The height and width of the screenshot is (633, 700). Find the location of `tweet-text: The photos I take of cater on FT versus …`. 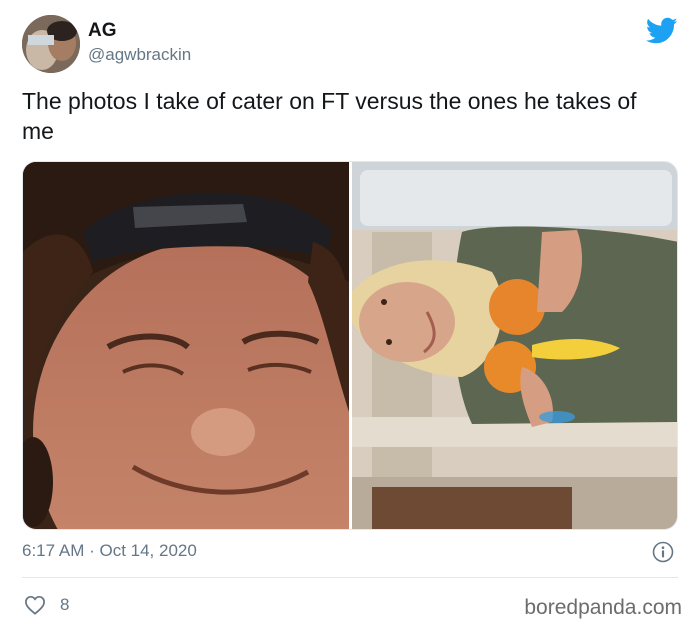

tweet-text: The photos I take of cater on FT versus … is located at coordinates (329, 116).